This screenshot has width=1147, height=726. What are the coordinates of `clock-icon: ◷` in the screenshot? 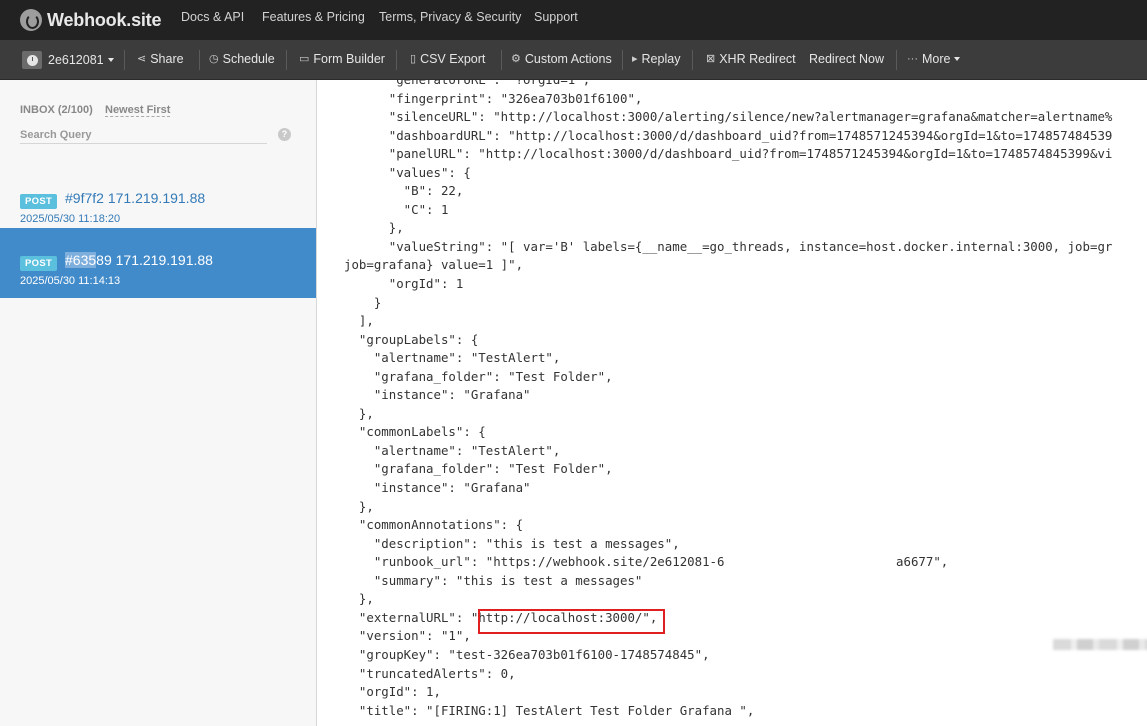 It's located at (214, 59).